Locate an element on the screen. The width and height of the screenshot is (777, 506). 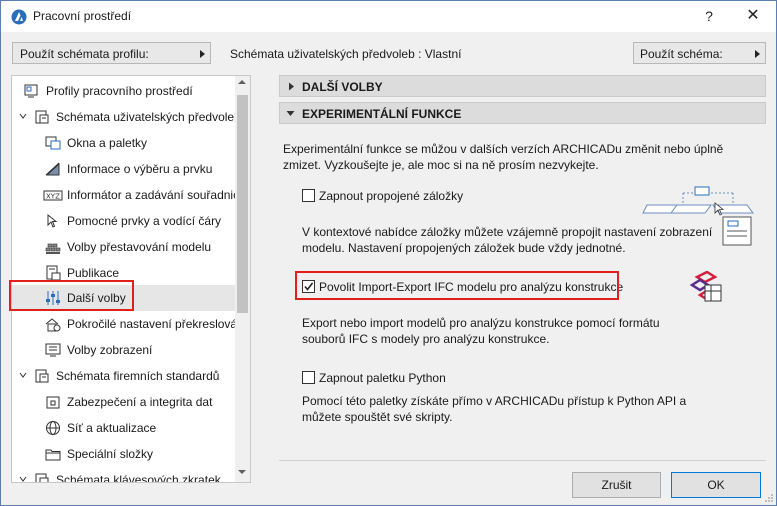
tree-item-label: Pomocné prvky a vodící čáry is located at coordinates (144, 221).